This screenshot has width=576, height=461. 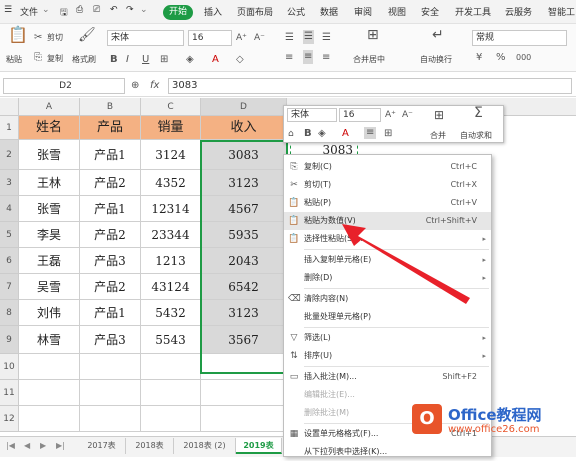 I want to click on menu-item-sort: ⇅ 排序(U) ▸, so click(x=387, y=356).